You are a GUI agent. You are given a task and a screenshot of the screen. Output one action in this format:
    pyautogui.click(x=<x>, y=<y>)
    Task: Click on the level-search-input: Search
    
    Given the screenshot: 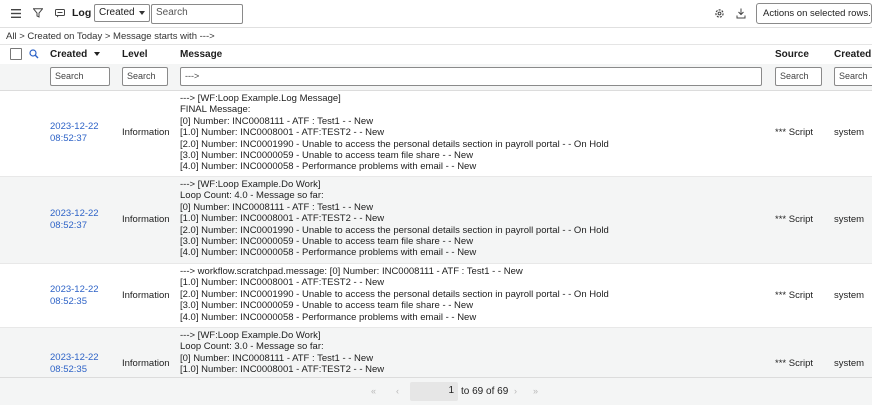 What is the action you would take?
    pyautogui.click(x=145, y=76)
    